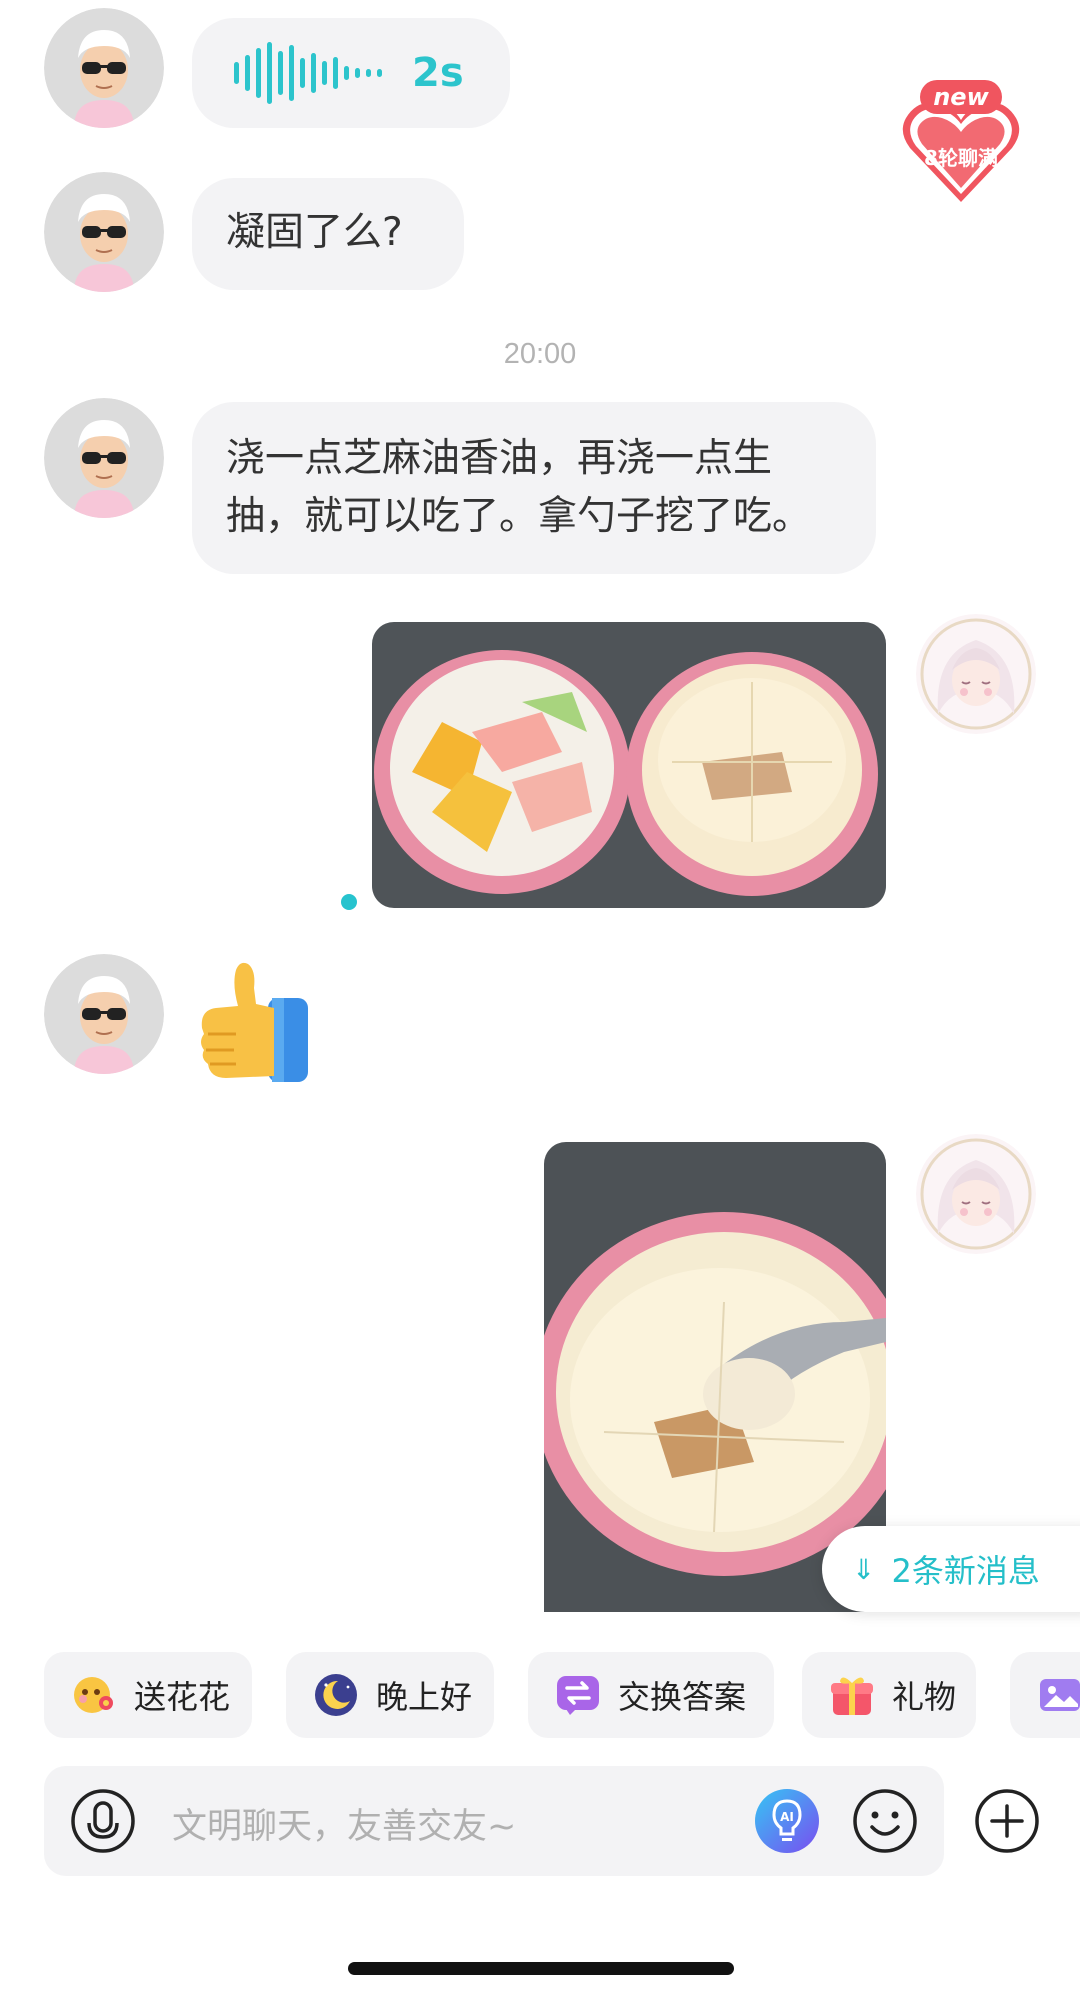  I want to click on chat-streak-badge: new 8轮聊满, so click(961, 143).